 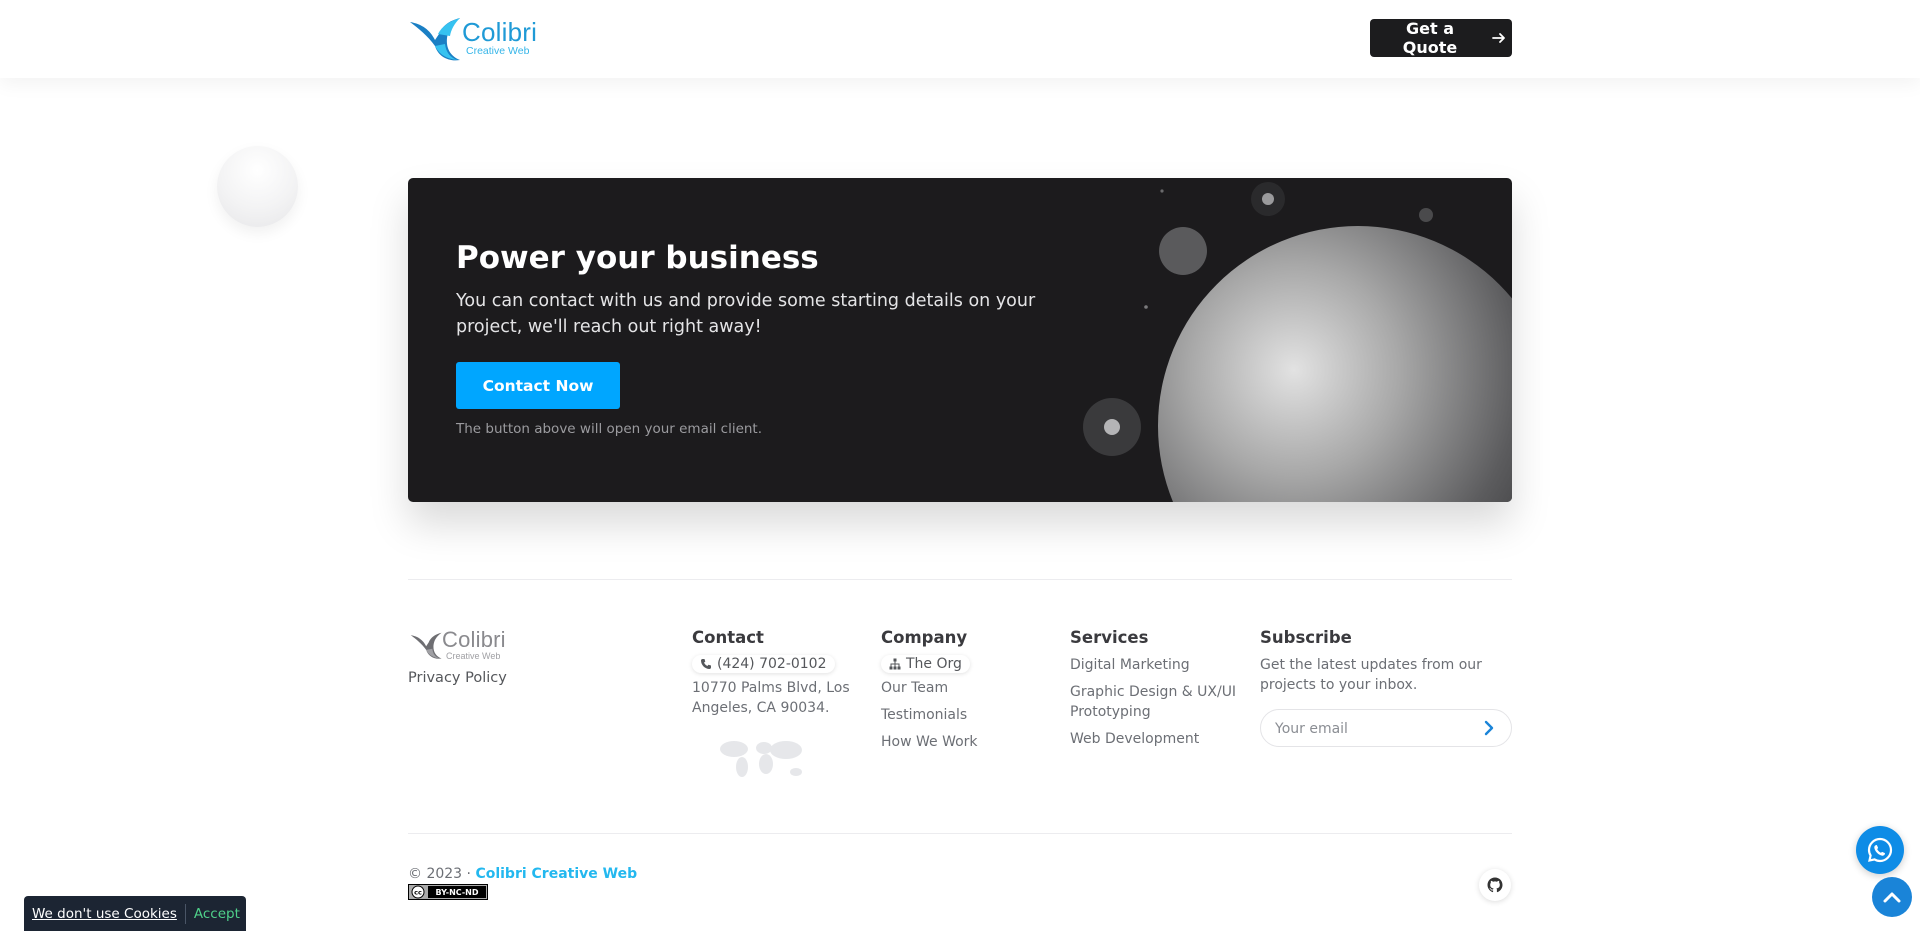 What do you see at coordinates (104, 914) in the screenshot?
I see `no-cookies-link: We don't use Cookies` at bounding box center [104, 914].